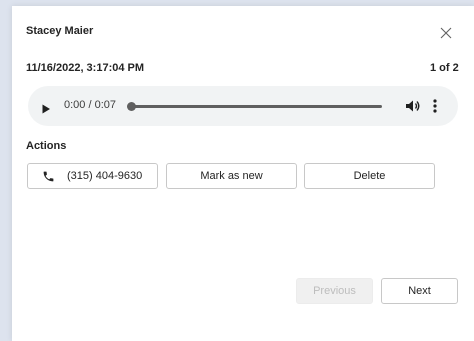 The height and width of the screenshot is (341, 474). What do you see at coordinates (105, 176) in the screenshot?
I see `call-button-label: (315) 404-9630` at bounding box center [105, 176].